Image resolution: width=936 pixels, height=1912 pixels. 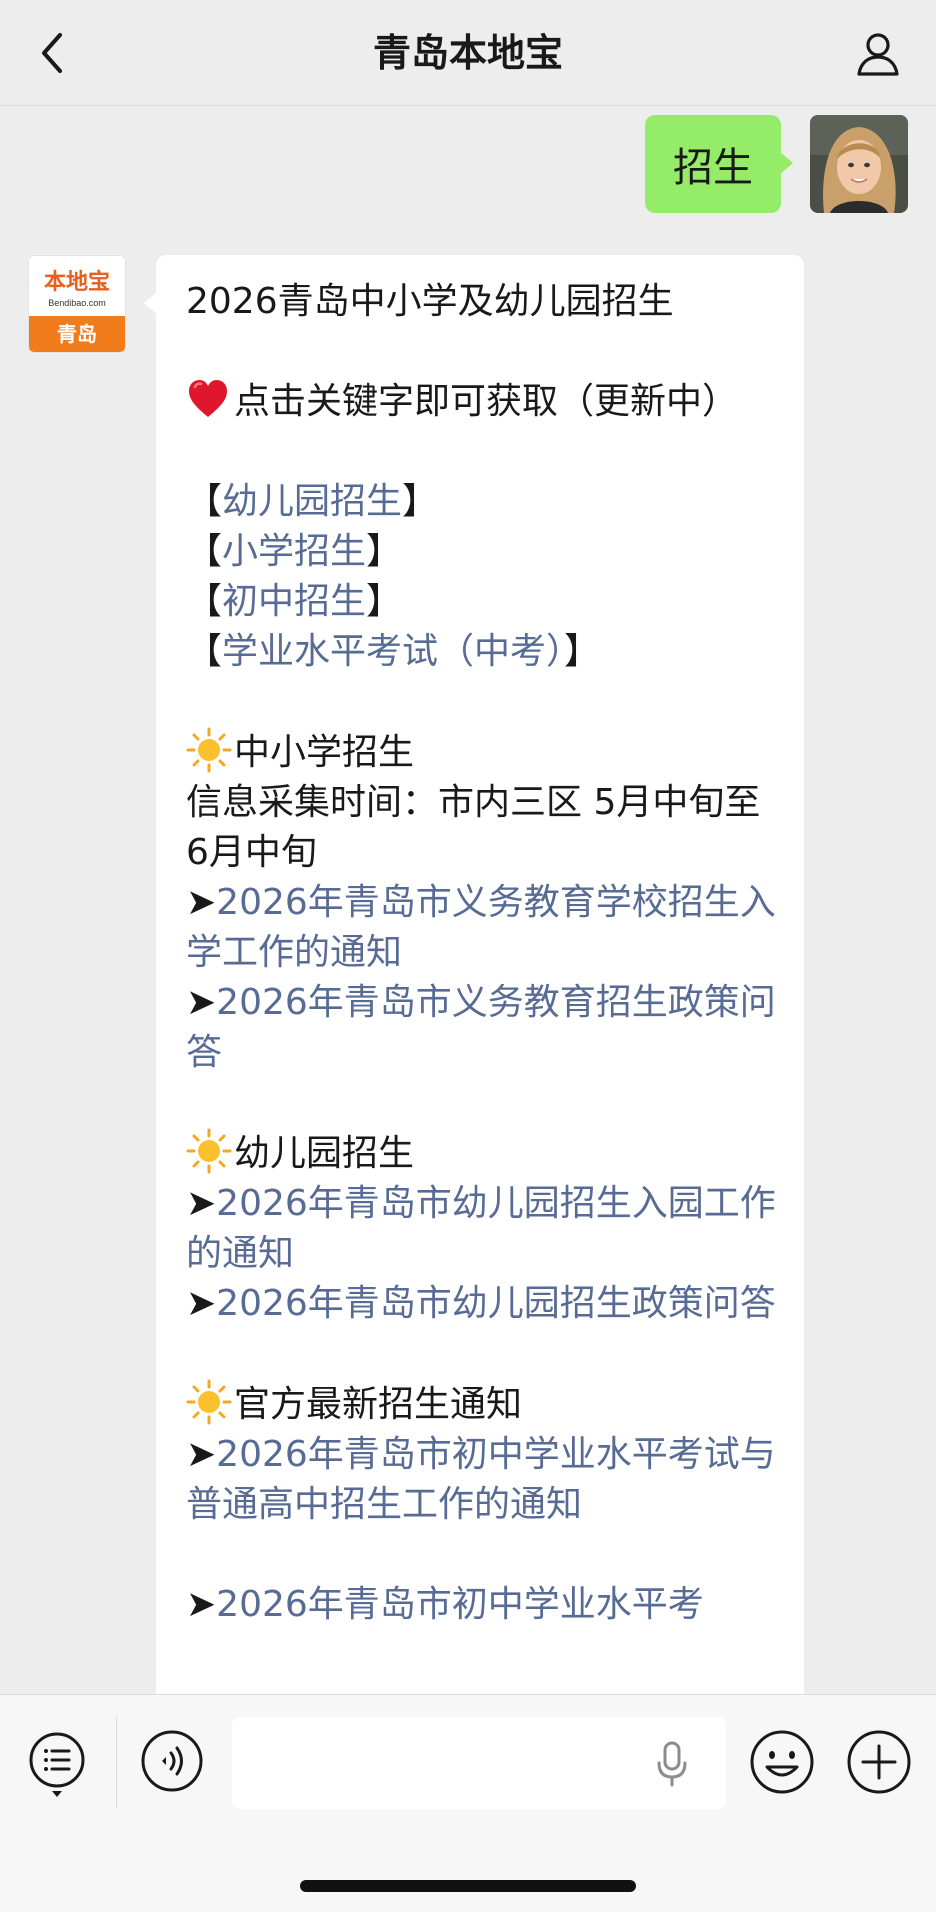 I want to click on page-title: 青岛本地宝, so click(x=467, y=53).